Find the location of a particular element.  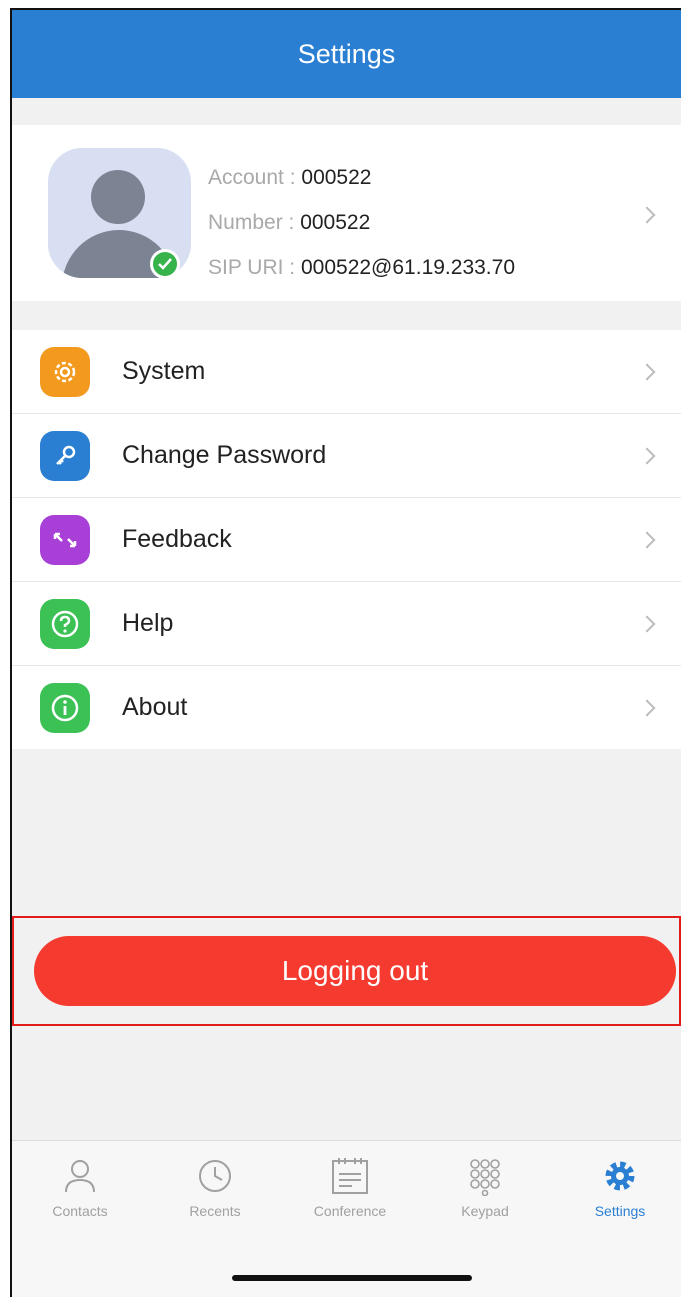

sip-uri-label: SIP URI : is located at coordinates (254, 267).